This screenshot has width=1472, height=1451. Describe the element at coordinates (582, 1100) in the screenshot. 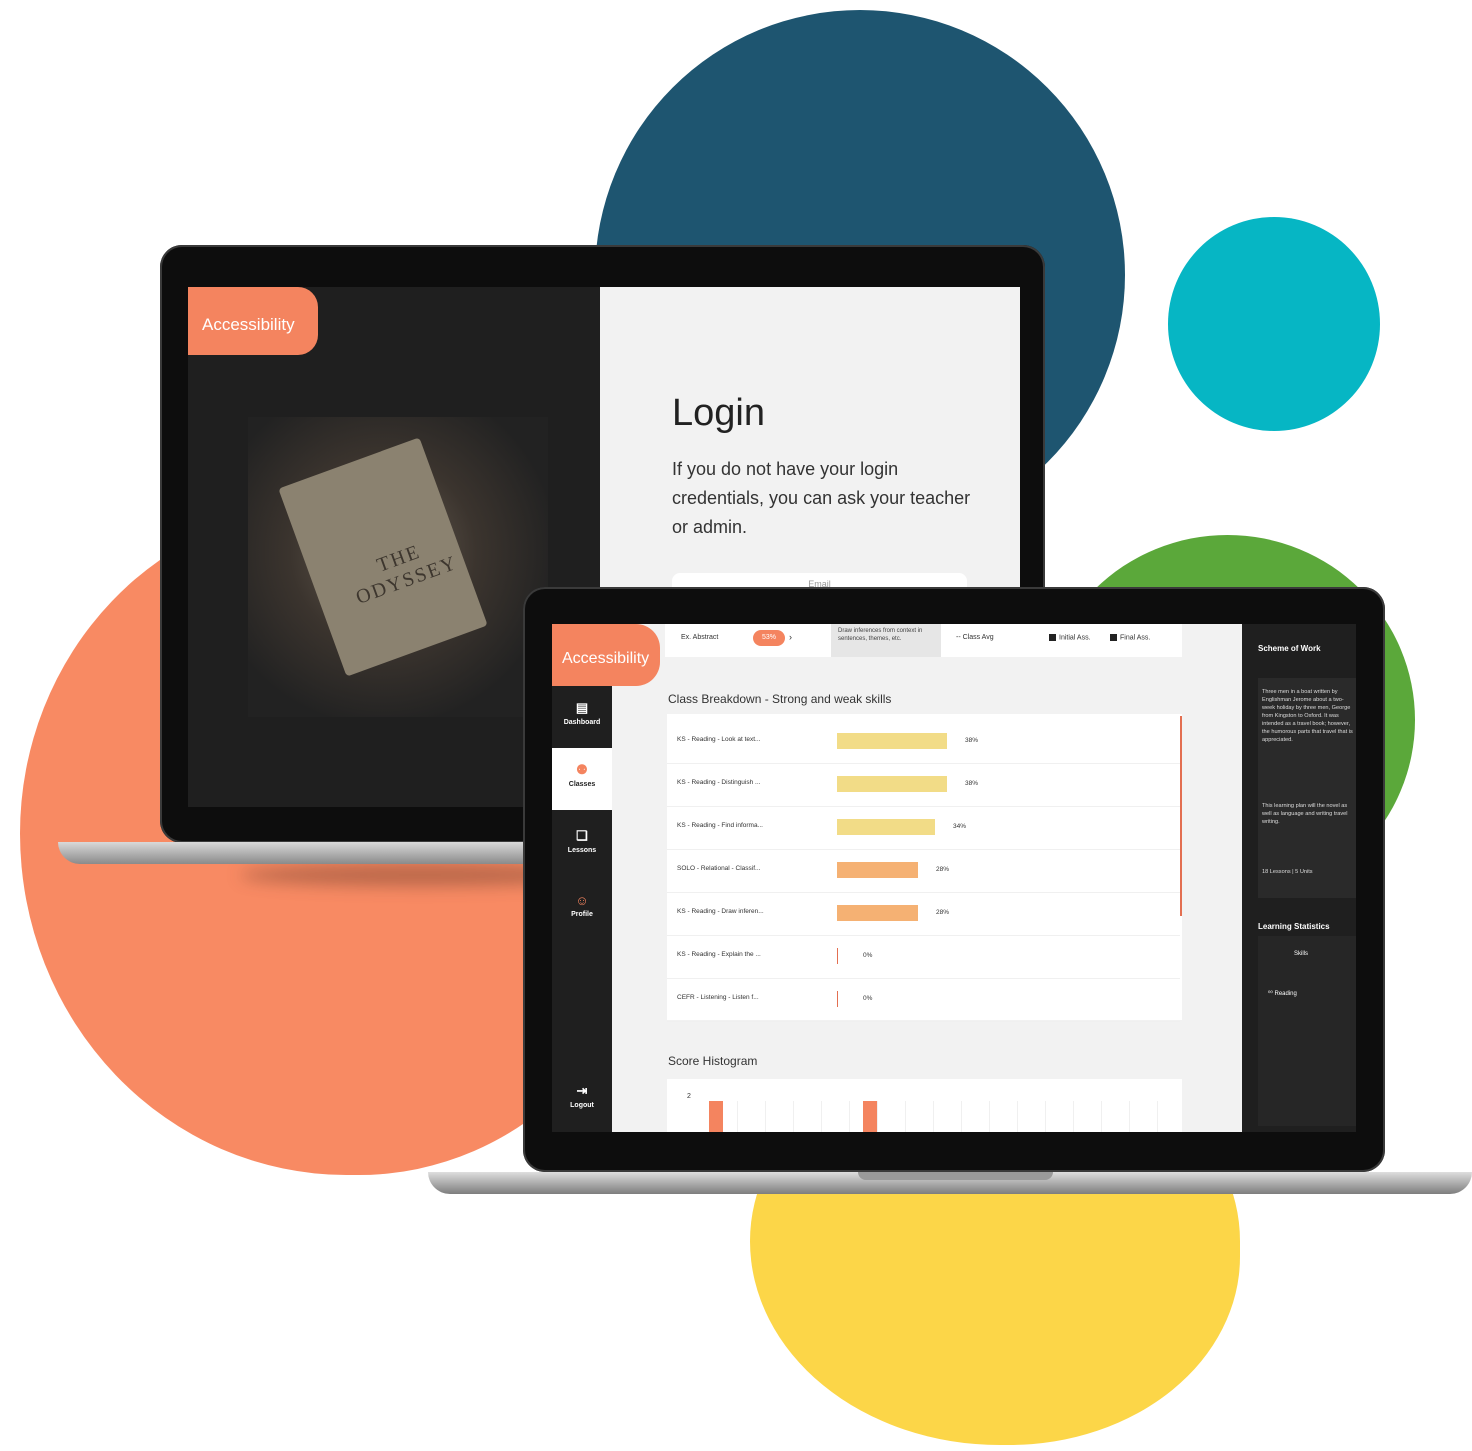

I see `nav-logout: ⇥ Logout` at that location.